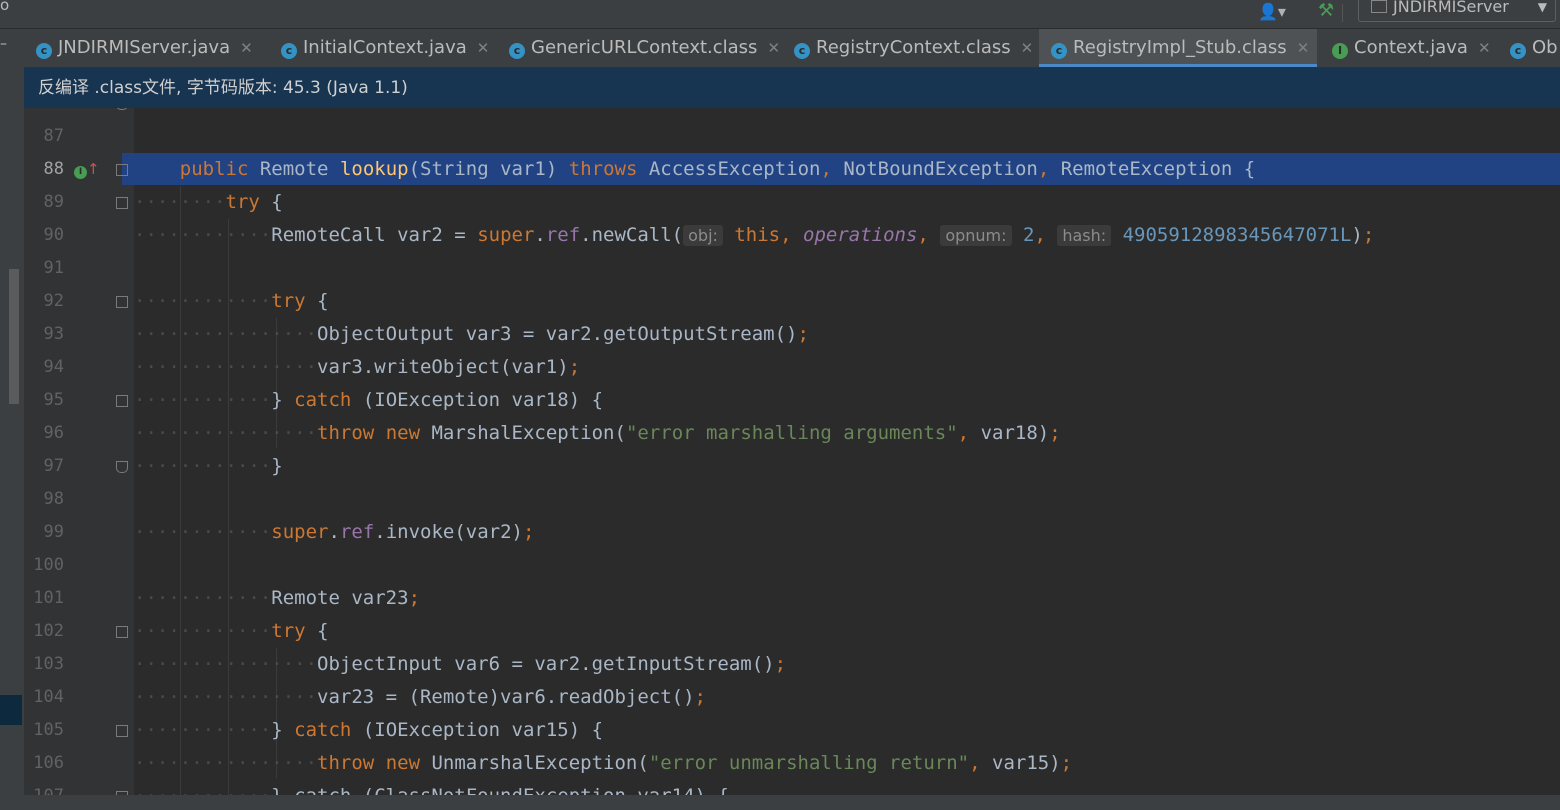 The width and height of the screenshot is (1560, 810). I want to click on tab-overflow: c Ob, so click(1534, 48).